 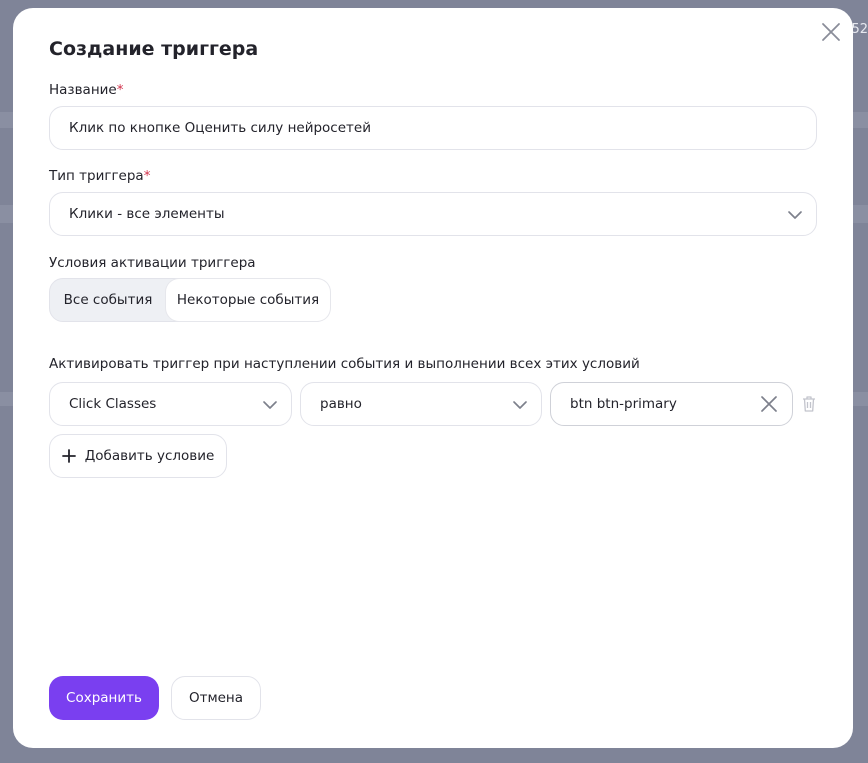 I want to click on condition-value-text: btn btn-primary, so click(x=623, y=404).